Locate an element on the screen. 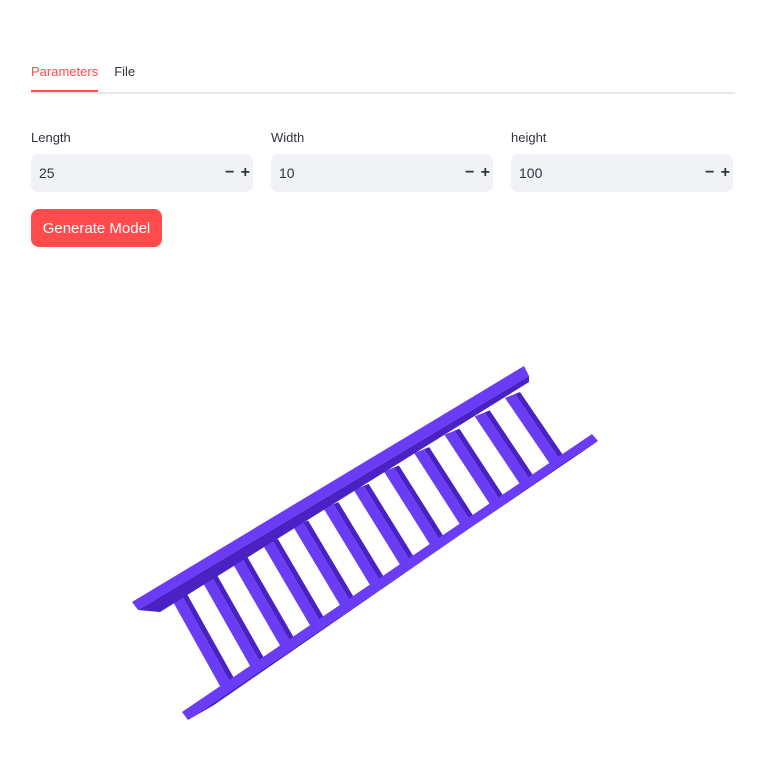 The image size is (757, 762). width-increment-button: + is located at coordinates (486, 173).